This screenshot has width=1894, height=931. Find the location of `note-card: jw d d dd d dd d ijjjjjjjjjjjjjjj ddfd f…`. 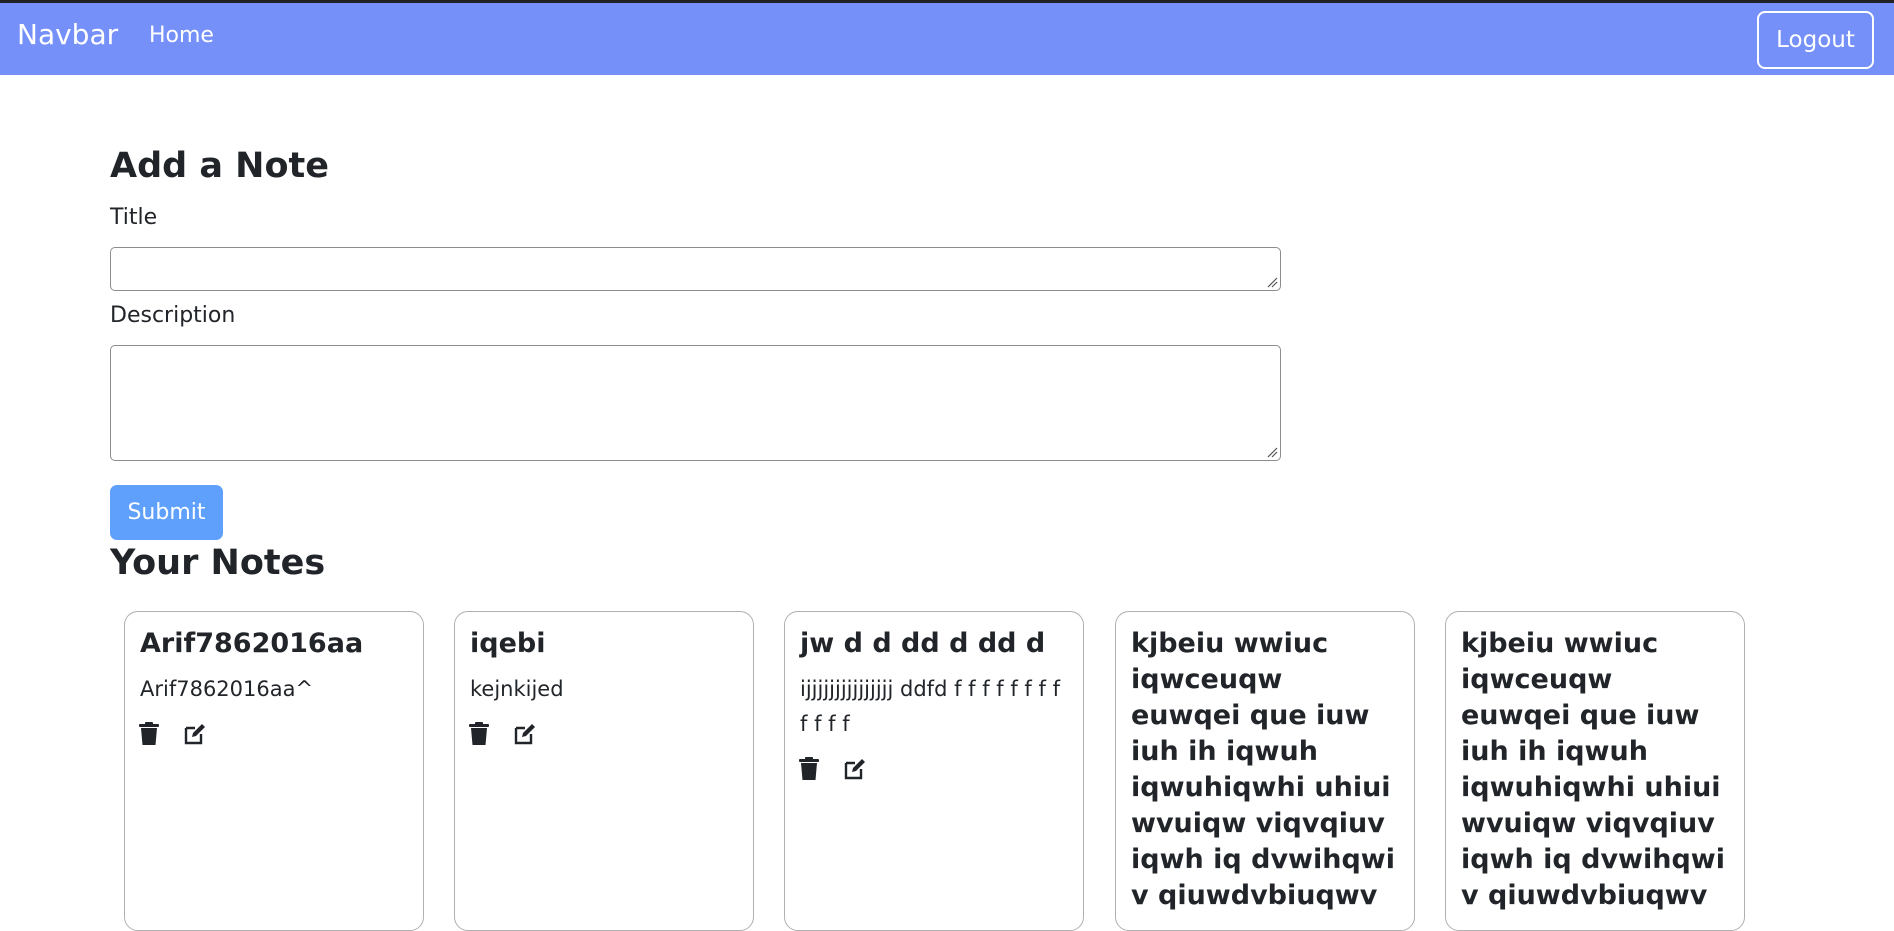

note-card: jw d d dd d dd d ijjjjjjjjjjjjjjj ddfd f… is located at coordinates (934, 771).